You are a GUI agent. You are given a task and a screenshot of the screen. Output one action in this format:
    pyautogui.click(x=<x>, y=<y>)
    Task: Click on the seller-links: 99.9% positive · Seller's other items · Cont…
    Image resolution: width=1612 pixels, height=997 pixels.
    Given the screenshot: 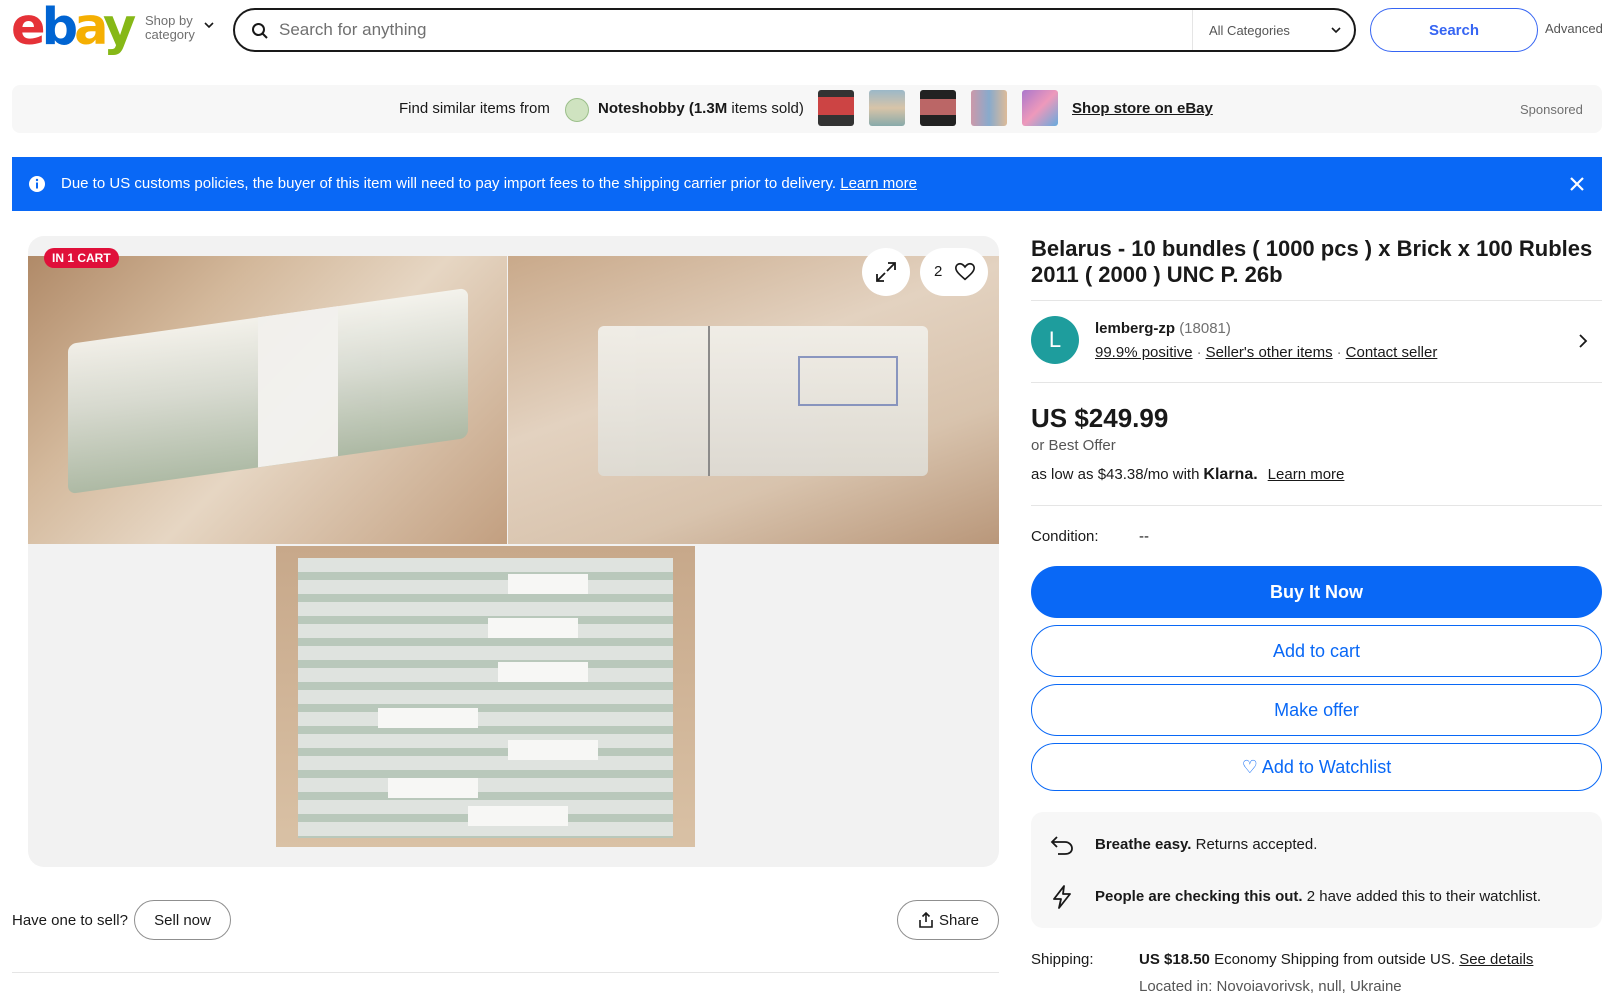 What is the action you would take?
    pyautogui.click(x=1266, y=352)
    